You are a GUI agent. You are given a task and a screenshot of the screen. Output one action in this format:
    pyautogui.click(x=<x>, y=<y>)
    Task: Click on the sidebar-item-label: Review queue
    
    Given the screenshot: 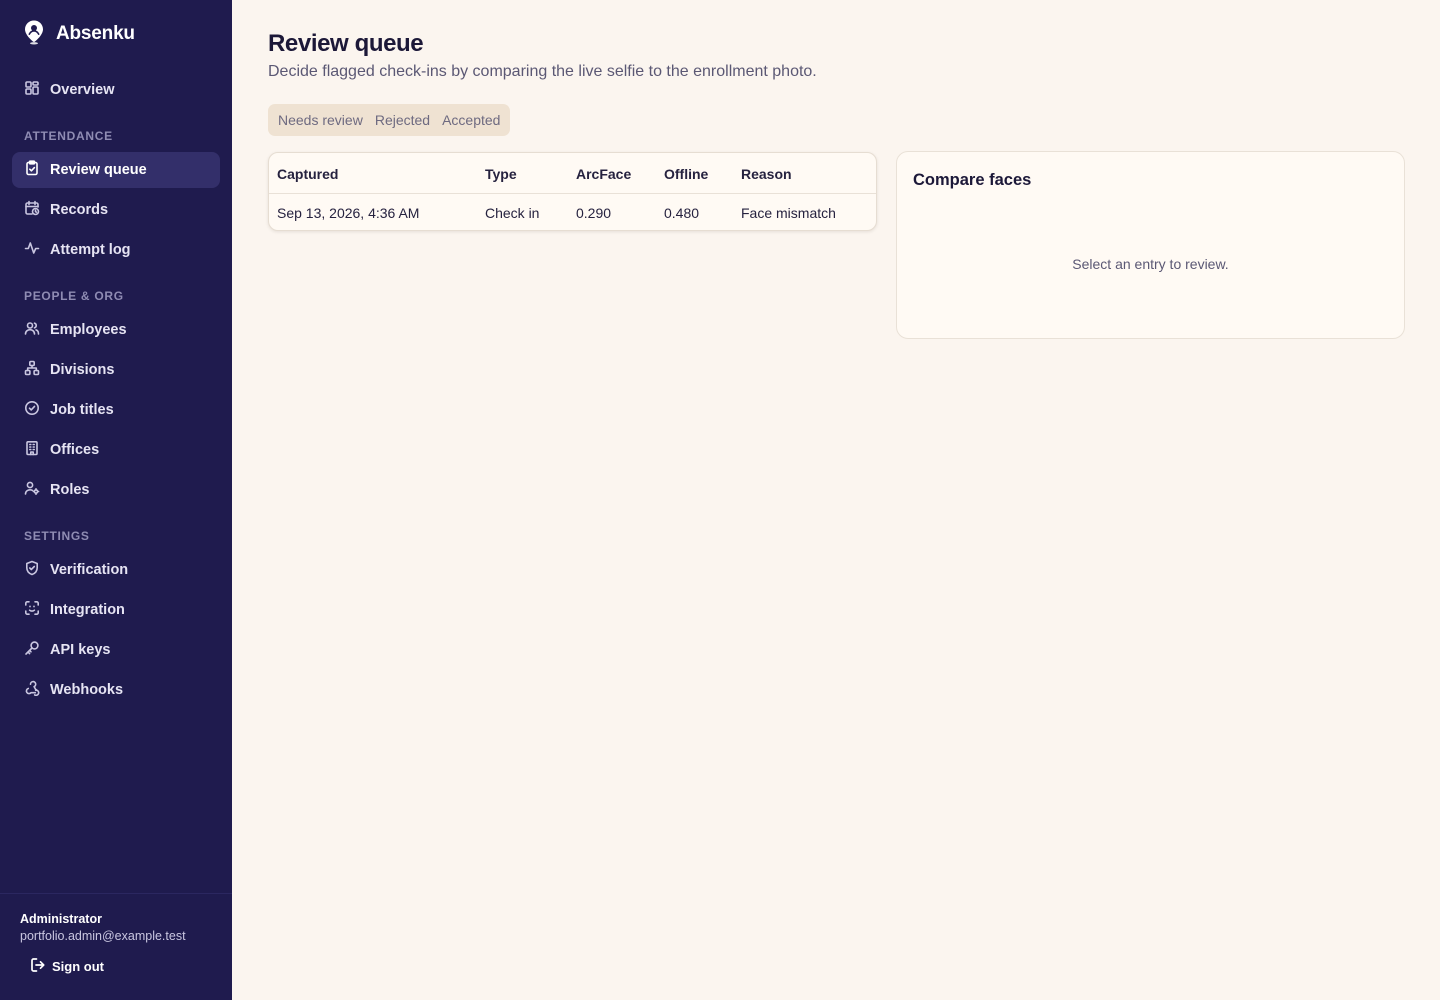 What is the action you would take?
    pyautogui.click(x=98, y=170)
    